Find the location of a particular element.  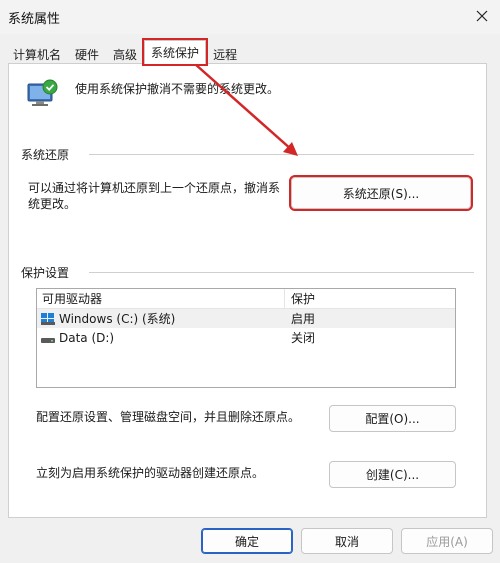

system-drive-icon is located at coordinates (48, 318).